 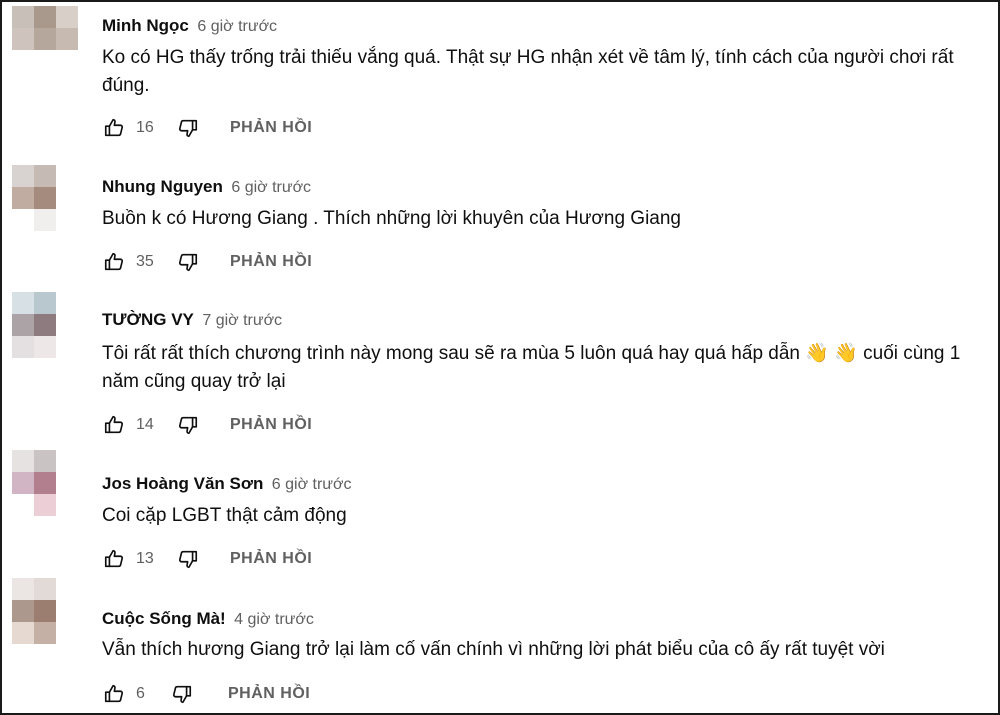 What do you see at coordinates (145, 424) in the screenshot?
I see `like-count: 14` at bounding box center [145, 424].